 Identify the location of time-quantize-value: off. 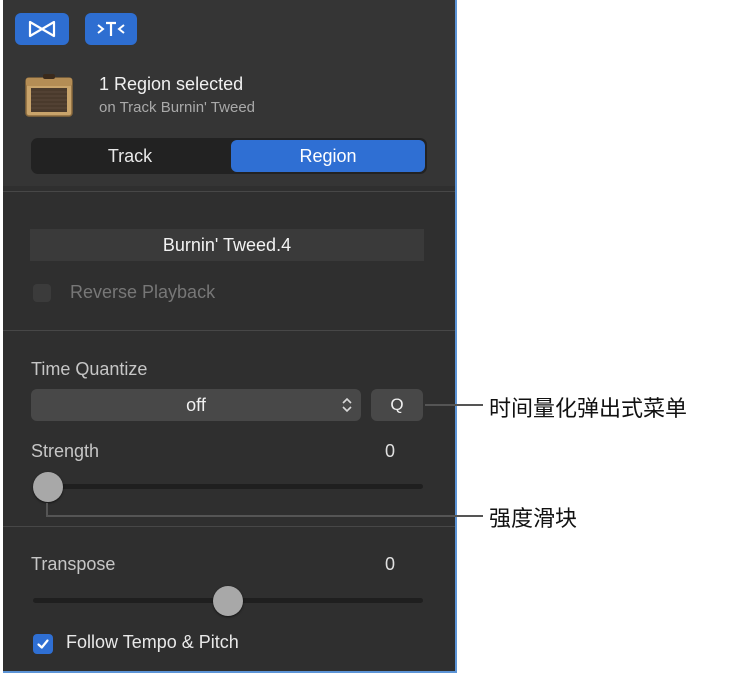
(196, 404).